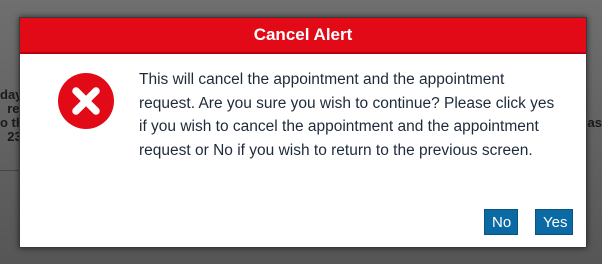 Image resolution: width=602 pixels, height=264 pixels. What do you see at coordinates (528, 222) in the screenshot?
I see `dialog-buttons: No Yes` at bounding box center [528, 222].